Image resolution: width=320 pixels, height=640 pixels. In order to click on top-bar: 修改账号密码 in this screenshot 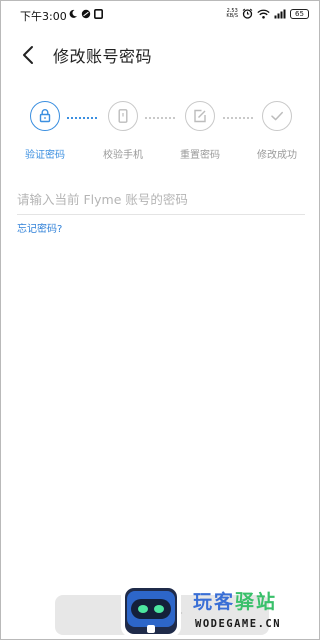, I will do `click(160, 55)`.